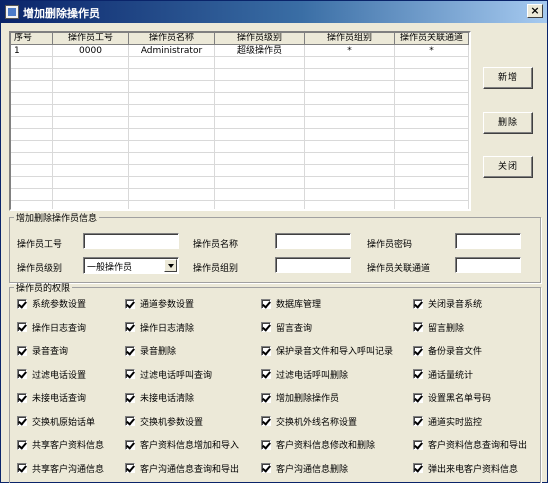 The image size is (548, 483). I want to click on permission-checkbox: 录音删除, so click(150, 350).